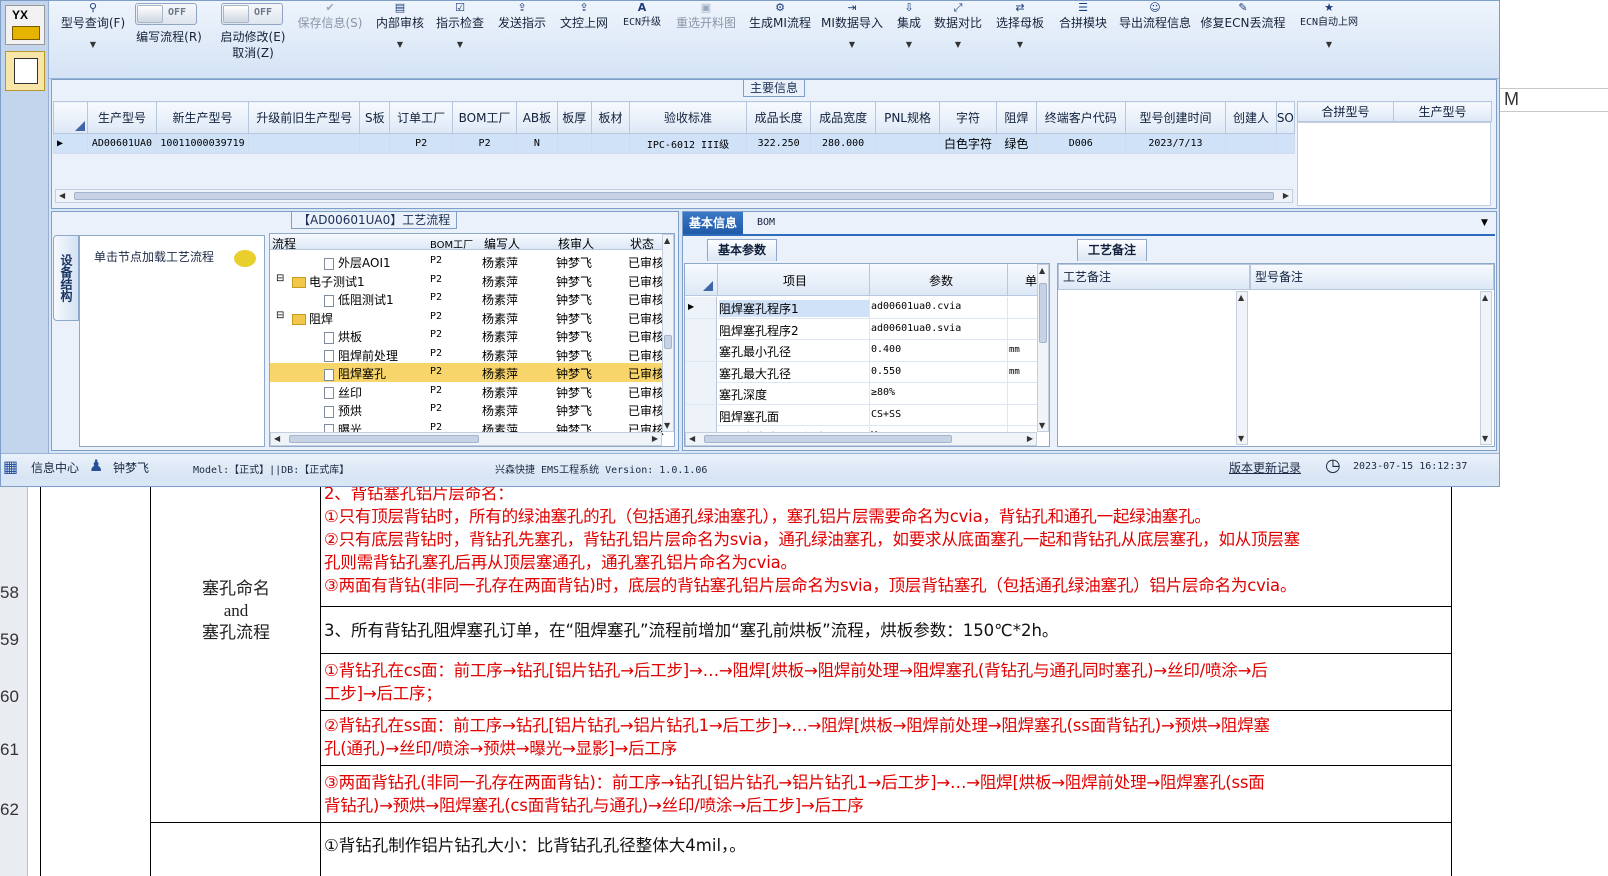  Describe the element at coordinates (688, 143) in the screenshot. I see `table-cell: IPC-6012 III级` at that location.